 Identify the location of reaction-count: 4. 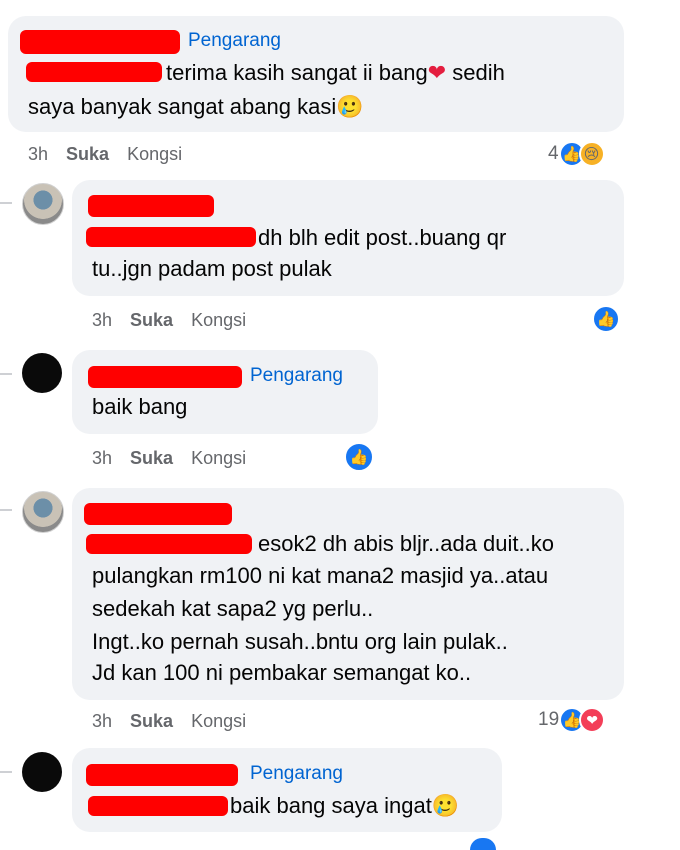
(553, 153).